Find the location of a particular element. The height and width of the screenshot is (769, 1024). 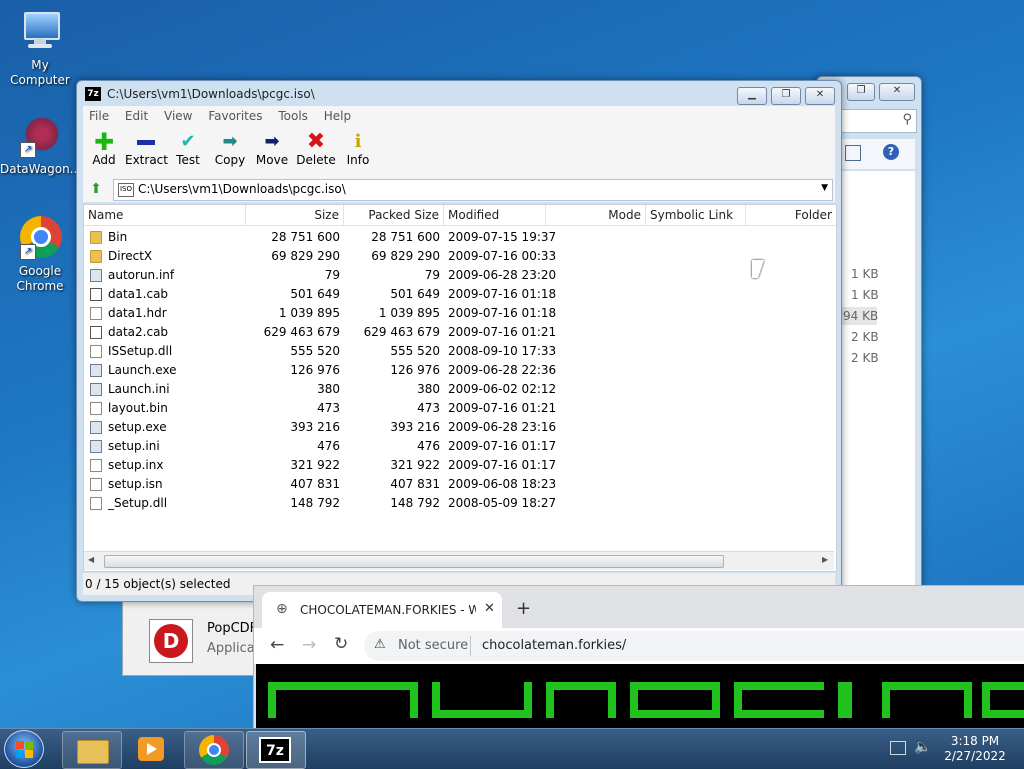

forward-icon: → is located at coordinates (309, 645).